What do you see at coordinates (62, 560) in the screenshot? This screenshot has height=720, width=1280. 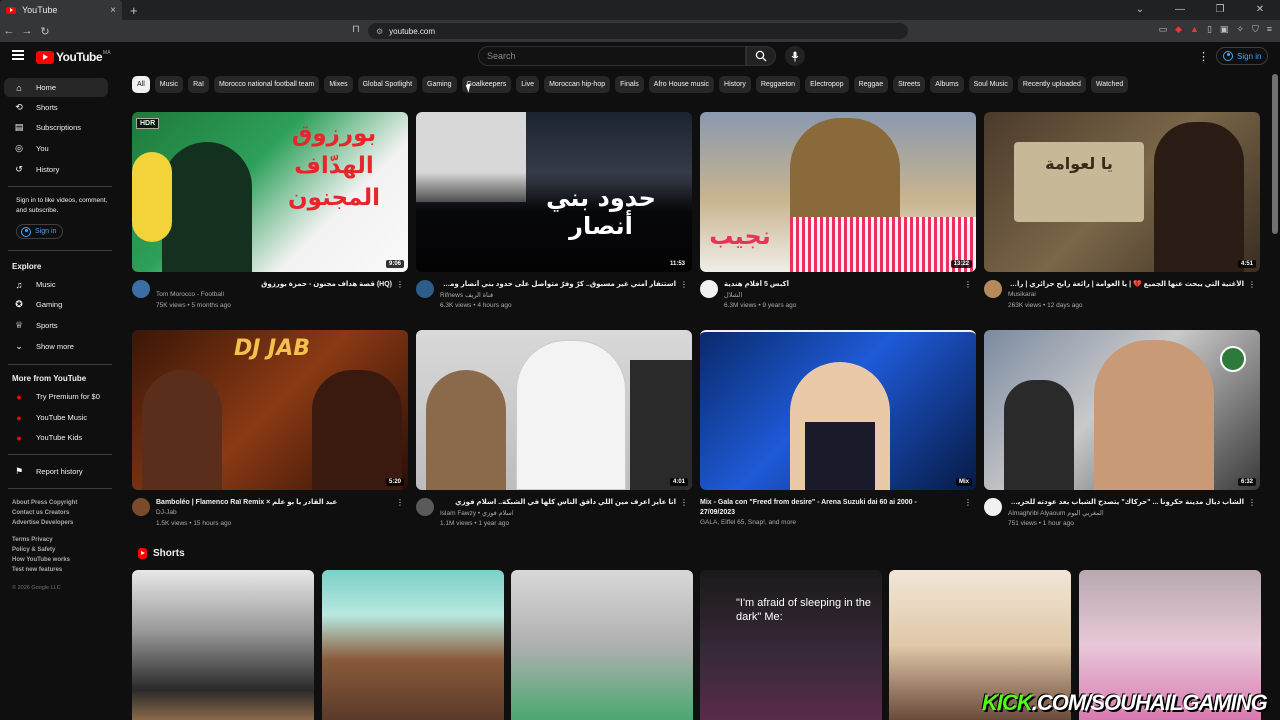 I see `footer-line: How YouTube works` at bounding box center [62, 560].